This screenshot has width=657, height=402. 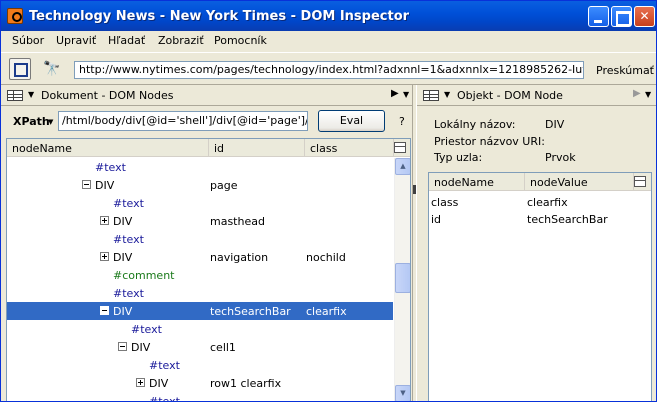 I want to click on attr-column-header-nodename: nodeName, so click(x=477, y=182).